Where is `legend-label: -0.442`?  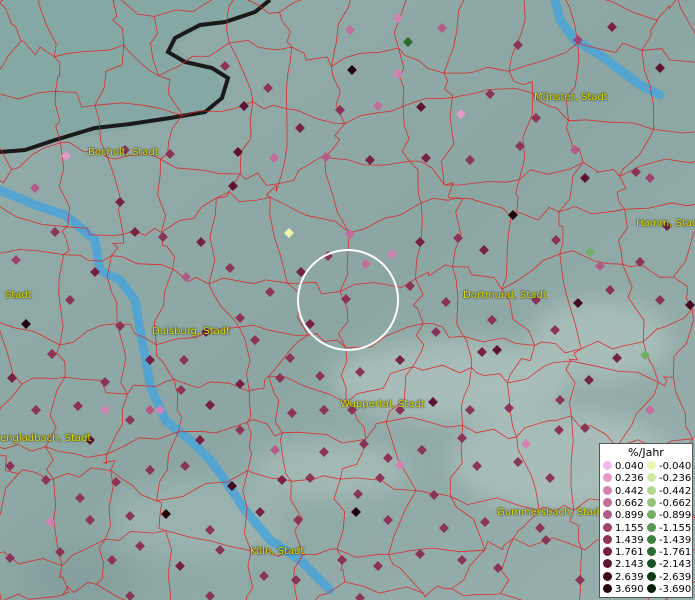
legend-label: -0.442 is located at coordinates (675, 491).